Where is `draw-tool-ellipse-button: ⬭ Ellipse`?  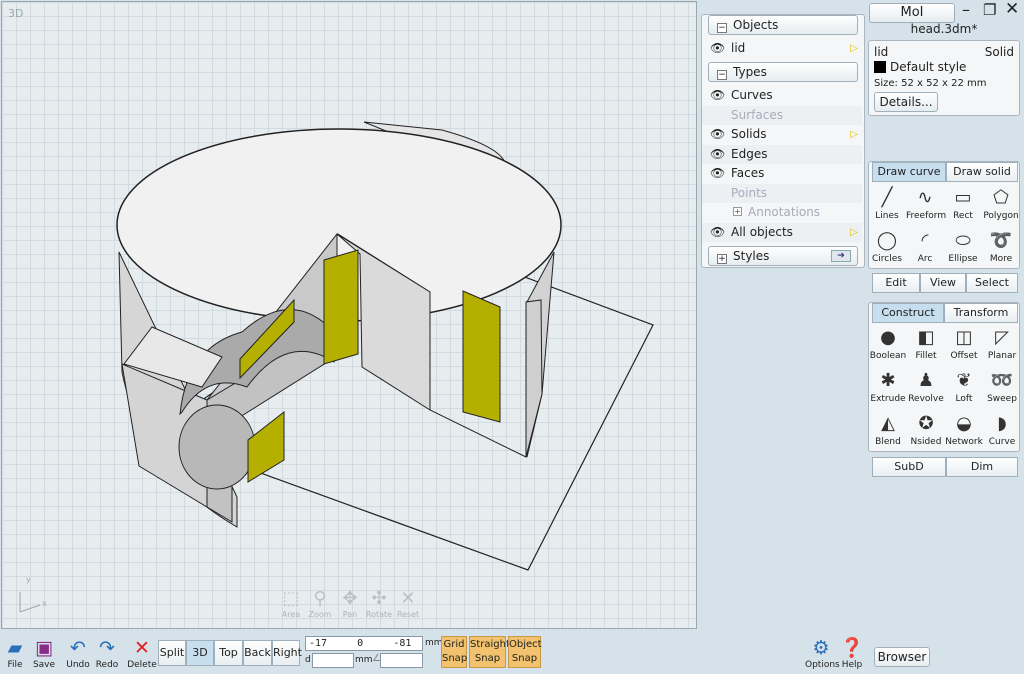
draw-tool-ellipse-button: ⬭ Ellipse is located at coordinates (963, 246).